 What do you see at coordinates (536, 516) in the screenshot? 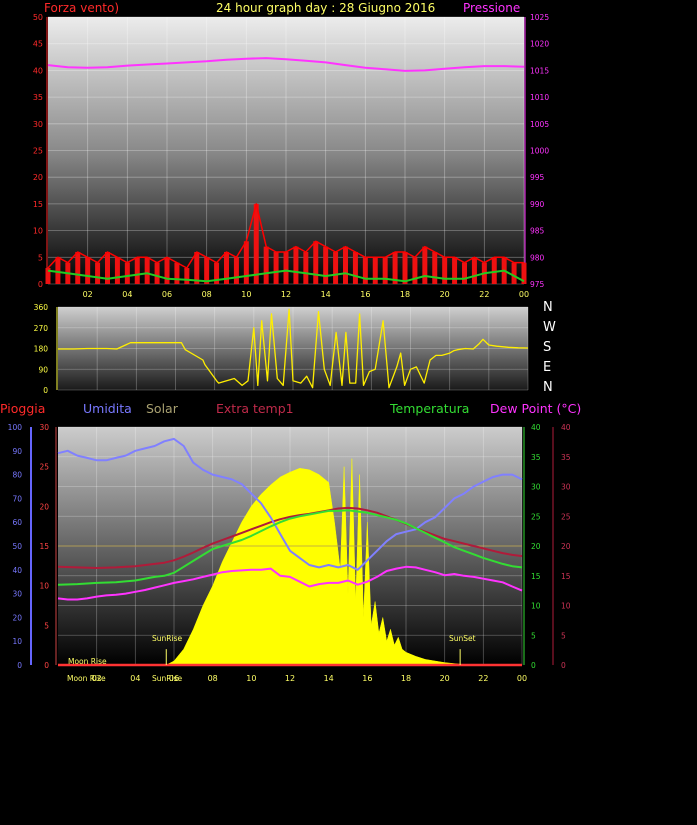
I see `temp-tick-label: 25` at bounding box center [536, 516].